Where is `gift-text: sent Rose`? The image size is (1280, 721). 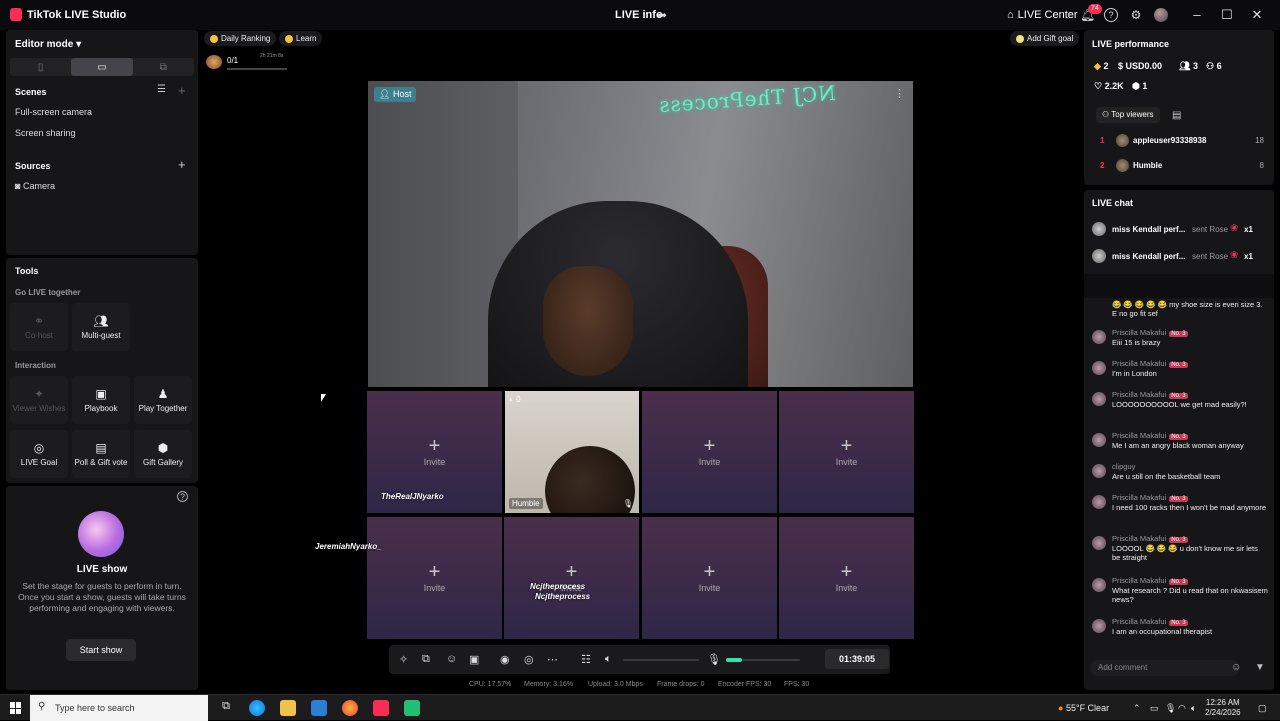 gift-text: sent Rose is located at coordinates (1210, 229).